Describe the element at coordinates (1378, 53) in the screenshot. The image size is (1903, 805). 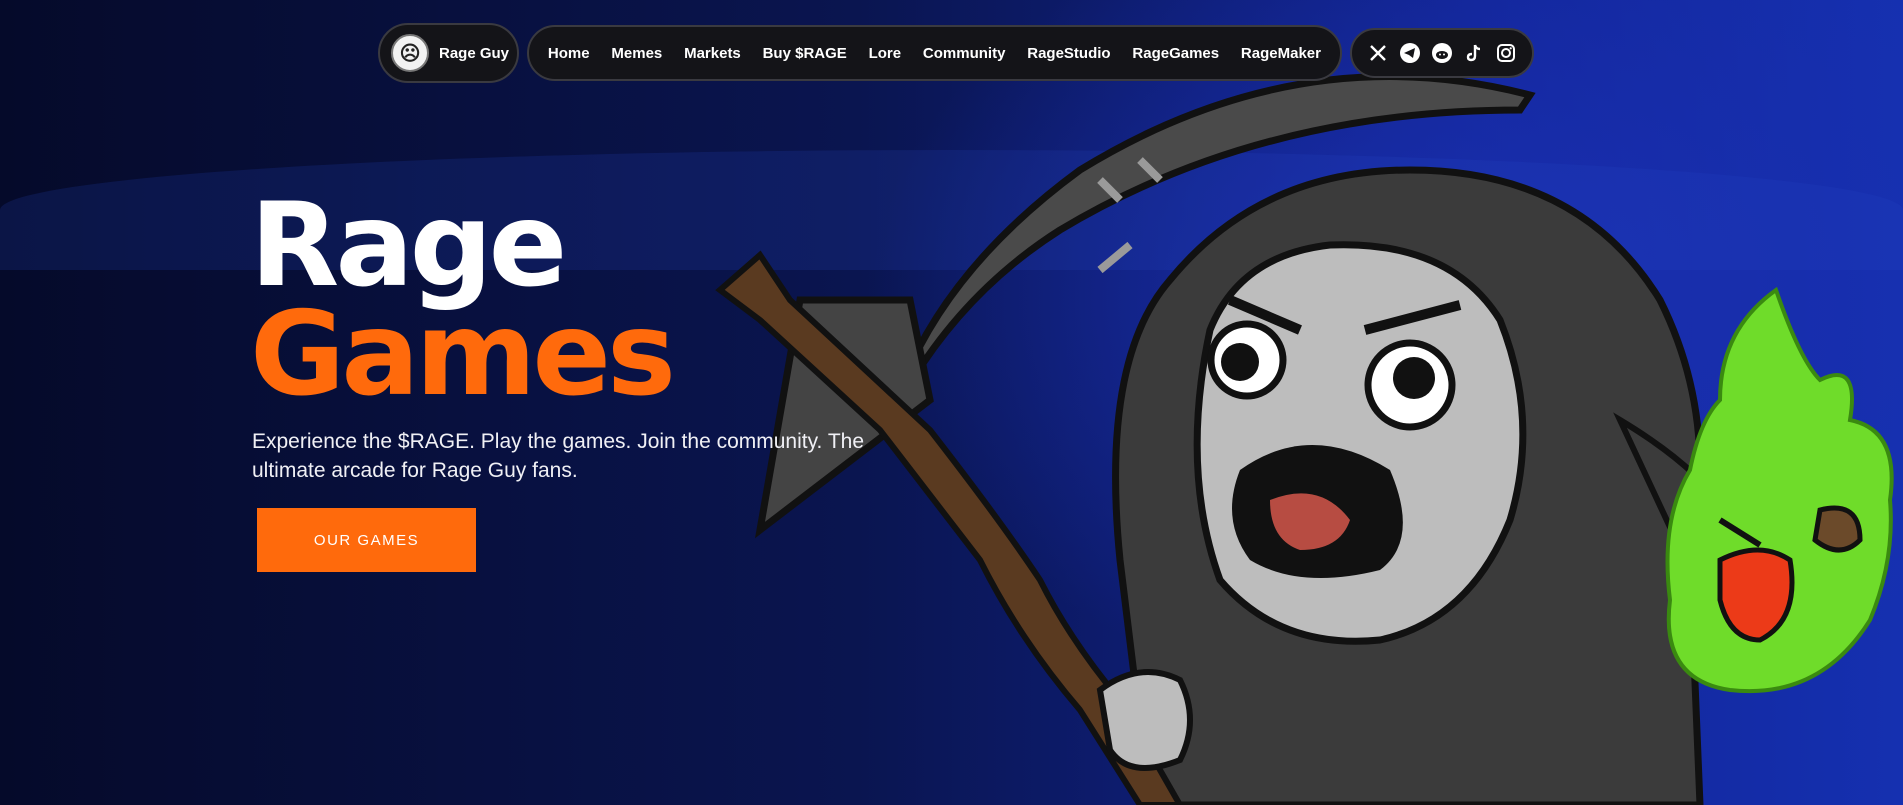
I see `x-icon` at that location.